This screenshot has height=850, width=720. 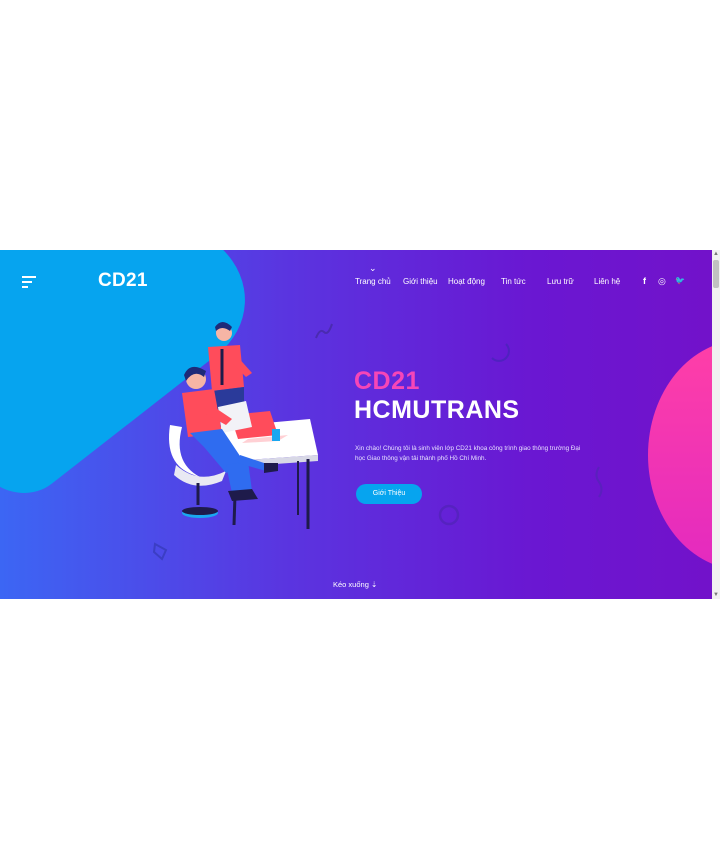 I want to click on intro-button: Giới Thiệu, so click(x=389, y=494).